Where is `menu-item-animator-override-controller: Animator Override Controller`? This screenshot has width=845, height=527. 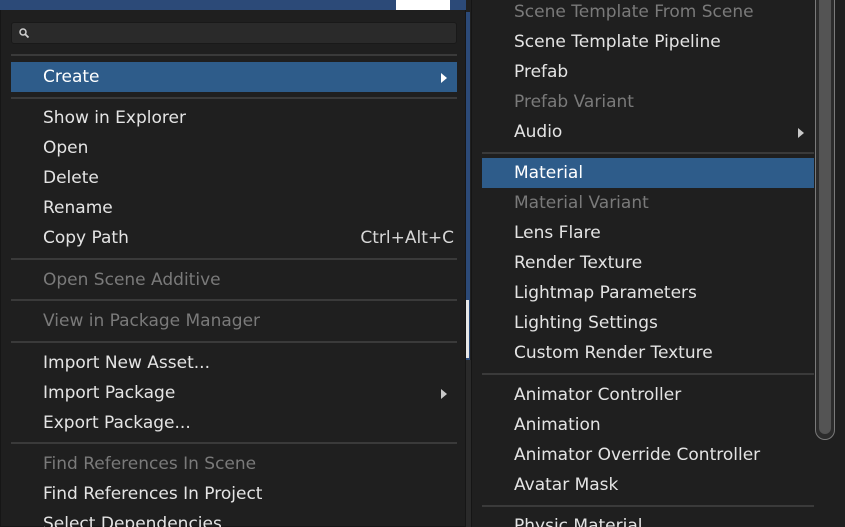 menu-item-animator-override-controller: Animator Override Controller is located at coordinates (648, 455).